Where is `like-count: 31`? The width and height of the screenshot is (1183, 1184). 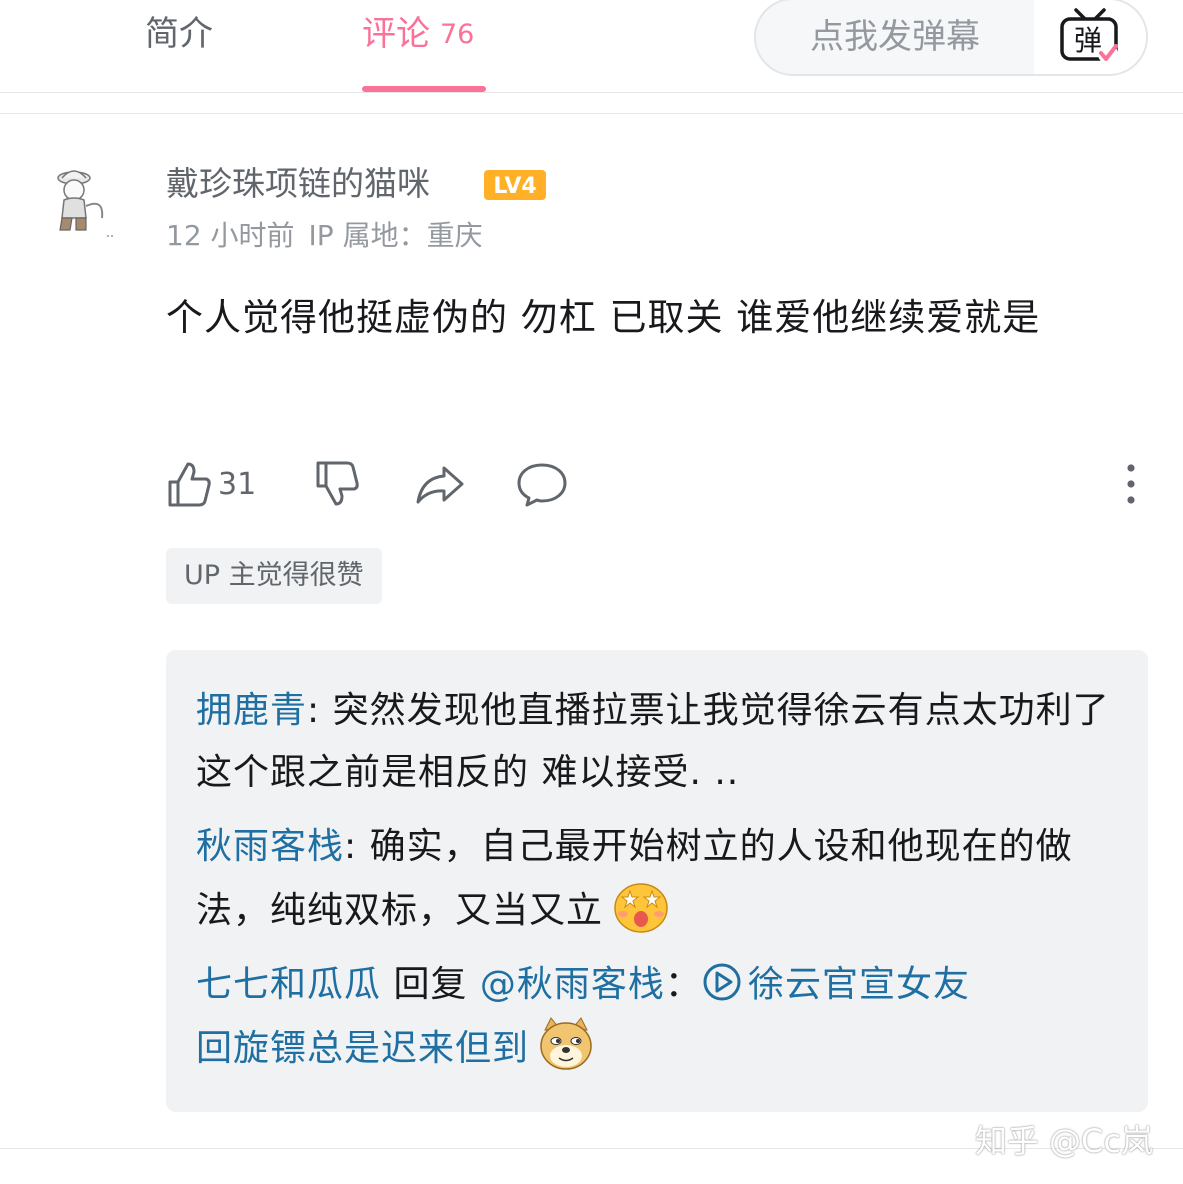 like-count: 31 is located at coordinates (237, 484).